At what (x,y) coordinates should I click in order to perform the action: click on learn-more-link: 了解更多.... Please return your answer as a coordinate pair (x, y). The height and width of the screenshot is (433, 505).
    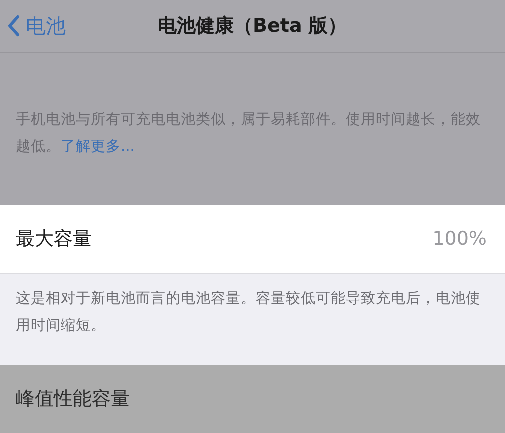
    Looking at the image, I should click on (98, 147).